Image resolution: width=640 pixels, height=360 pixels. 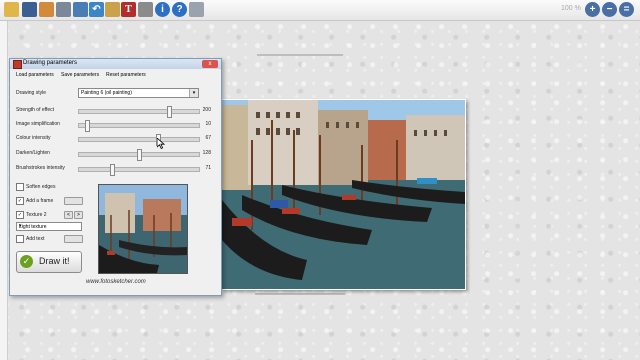 What do you see at coordinates (179, 9) in the screenshot?
I see `help-icon: ?` at bounding box center [179, 9].